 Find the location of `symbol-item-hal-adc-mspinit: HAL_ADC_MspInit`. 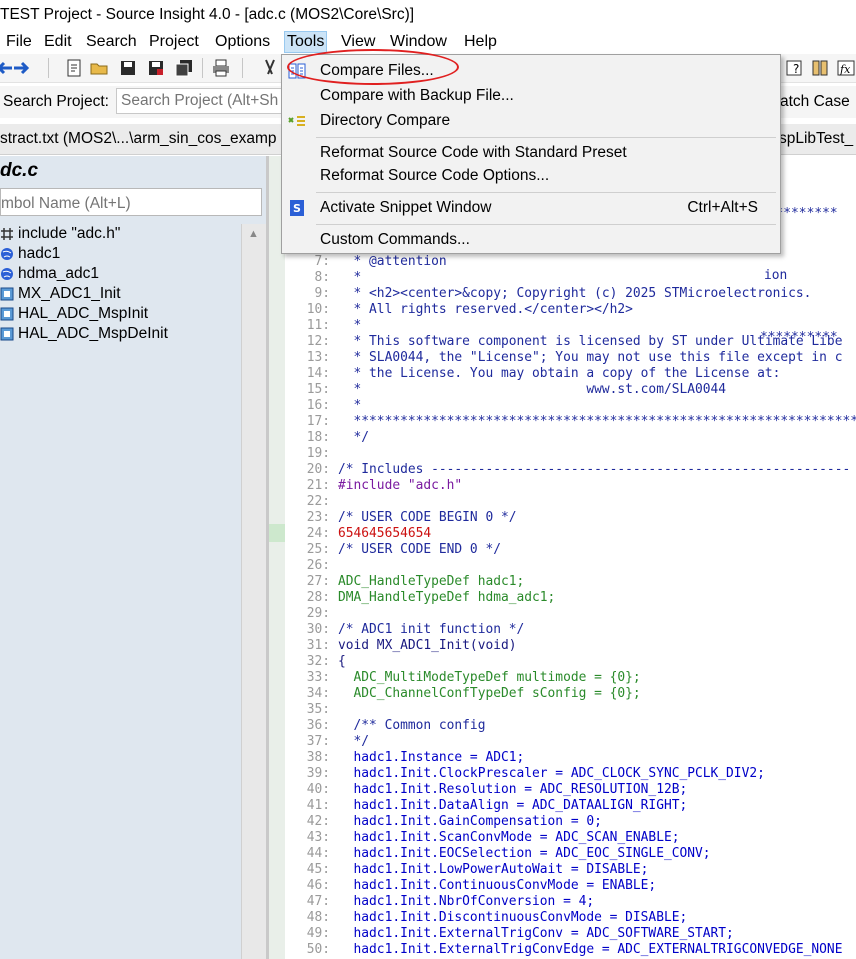

symbol-item-hal-adc-mspinit: HAL_ADC_MspInit is located at coordinates (74, 314).